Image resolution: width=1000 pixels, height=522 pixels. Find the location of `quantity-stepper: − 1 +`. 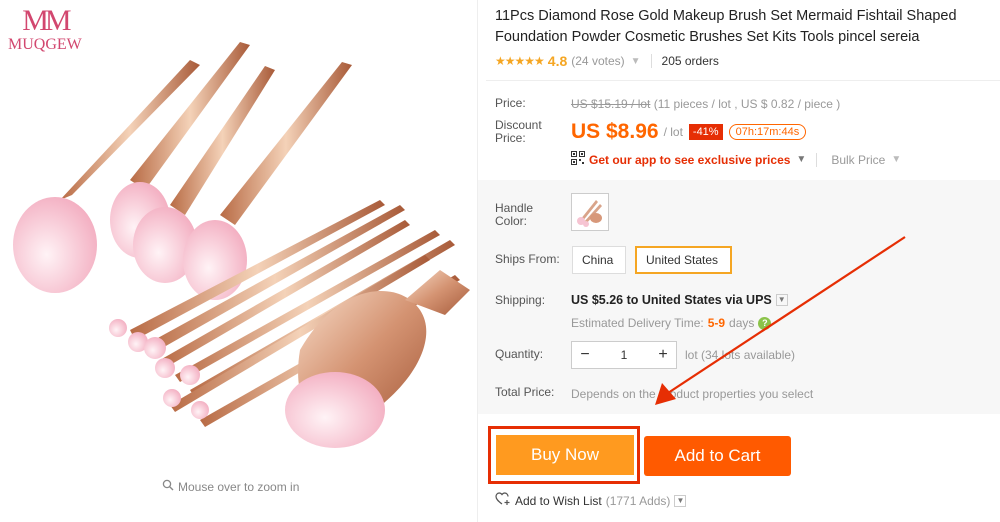

quantity-stepper: − 1 + is located at coordinates (624, 355).